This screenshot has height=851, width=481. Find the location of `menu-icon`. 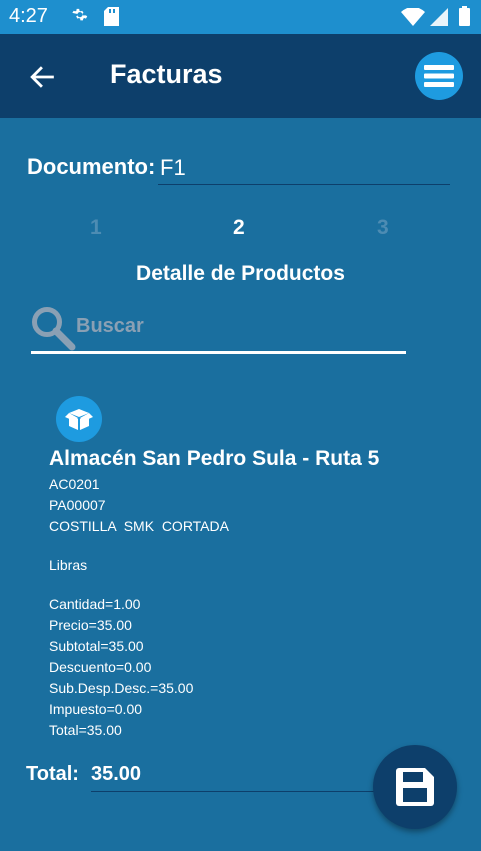

menu-icon is located at coordinates (439, 76).